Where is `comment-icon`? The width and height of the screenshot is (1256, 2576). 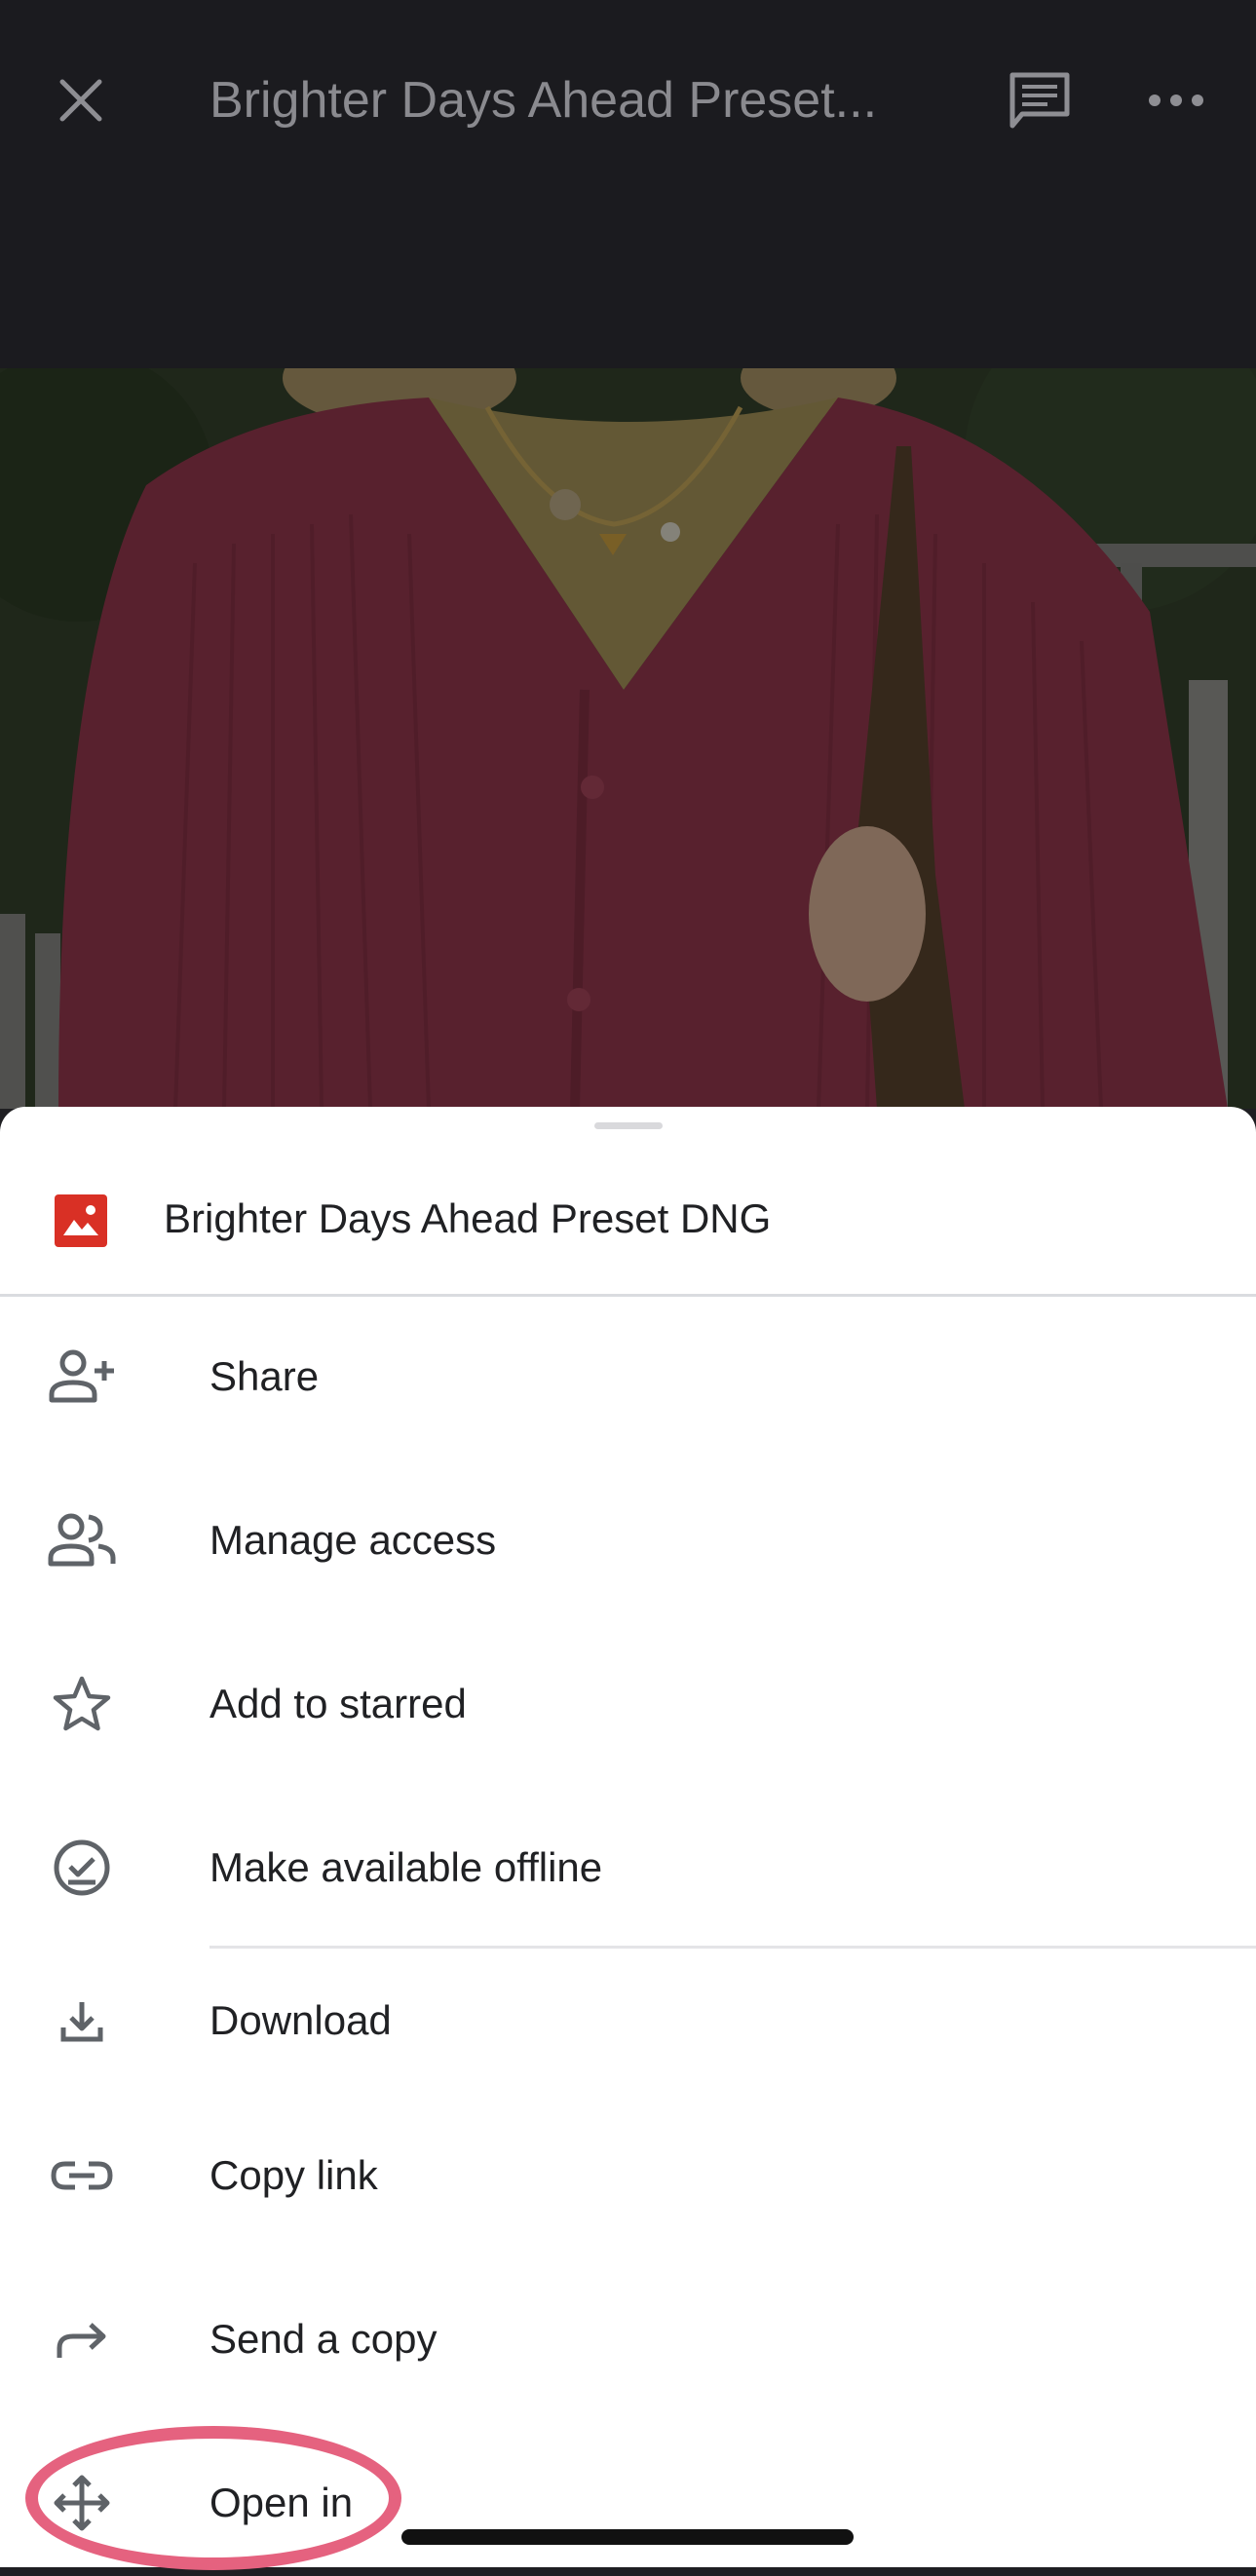 comment-icon is located at coordinates (1039, 100).